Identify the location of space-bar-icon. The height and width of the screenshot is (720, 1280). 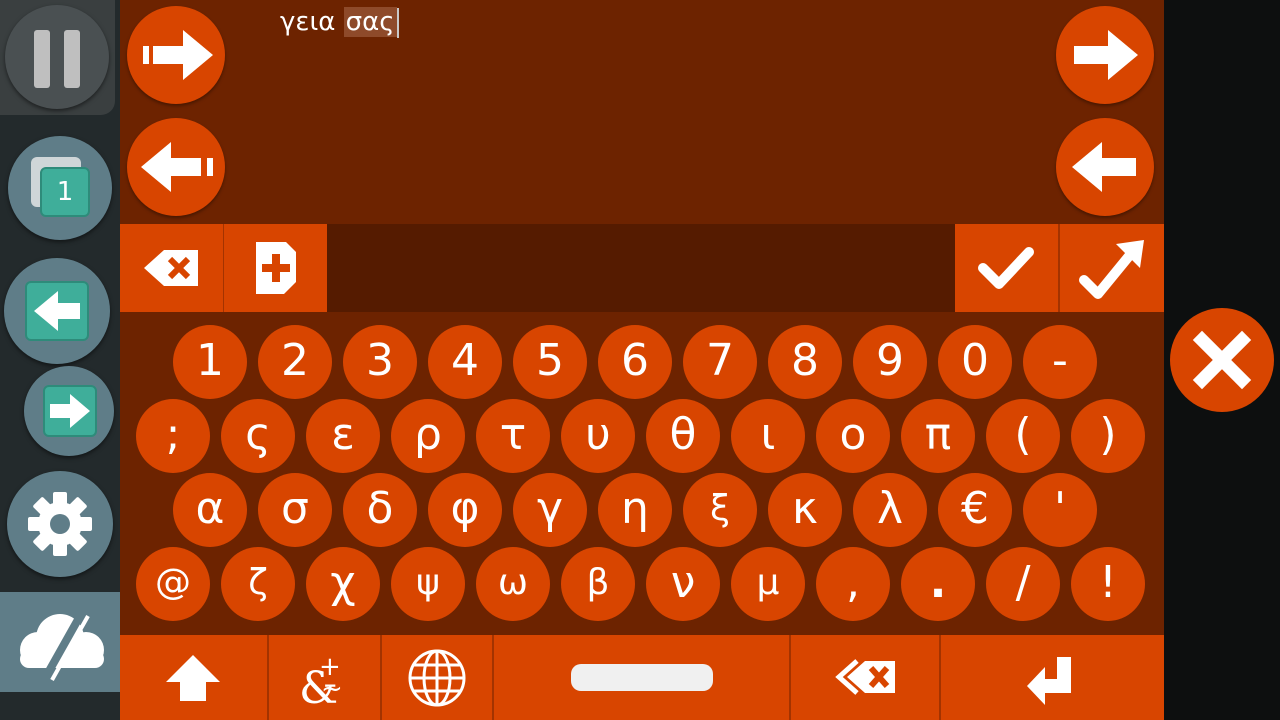
(642, 677).